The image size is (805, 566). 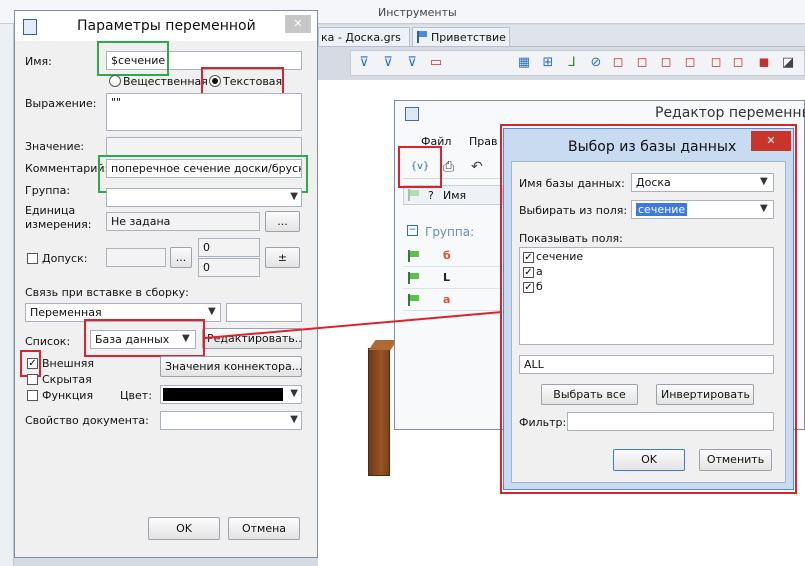 What do you see at coordinates (572, 183) in the screenshot?
I see `db-name-label: Имя базы данных:` at bounding box center [572, 183].